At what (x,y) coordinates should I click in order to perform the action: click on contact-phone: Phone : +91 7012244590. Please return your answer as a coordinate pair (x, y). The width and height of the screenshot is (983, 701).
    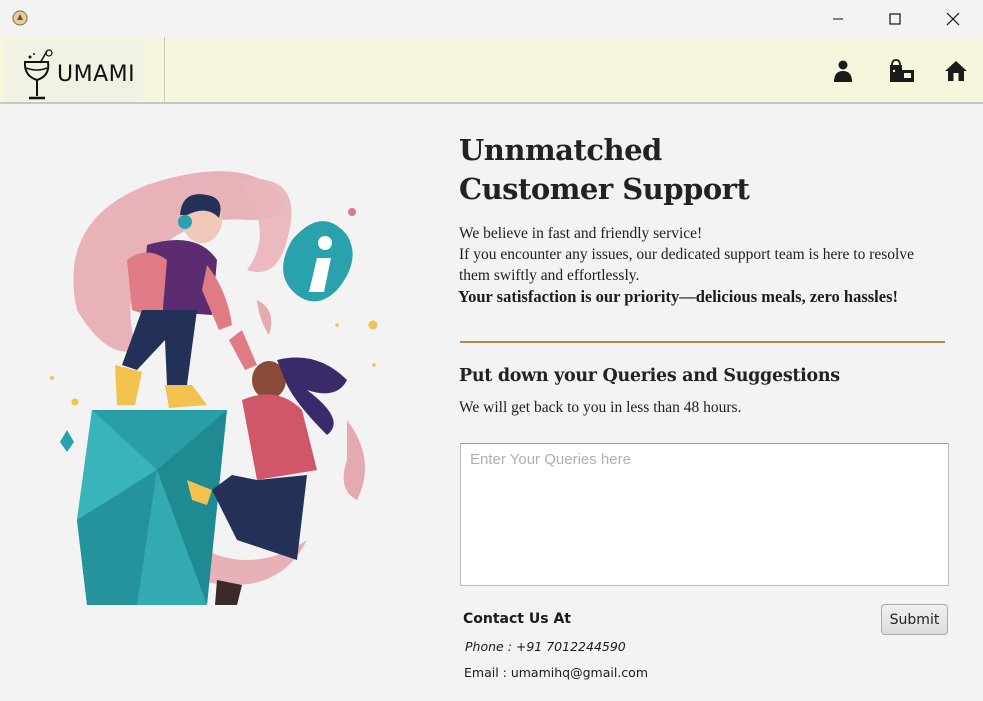
    Looking at the image, I should click on (545, 646).